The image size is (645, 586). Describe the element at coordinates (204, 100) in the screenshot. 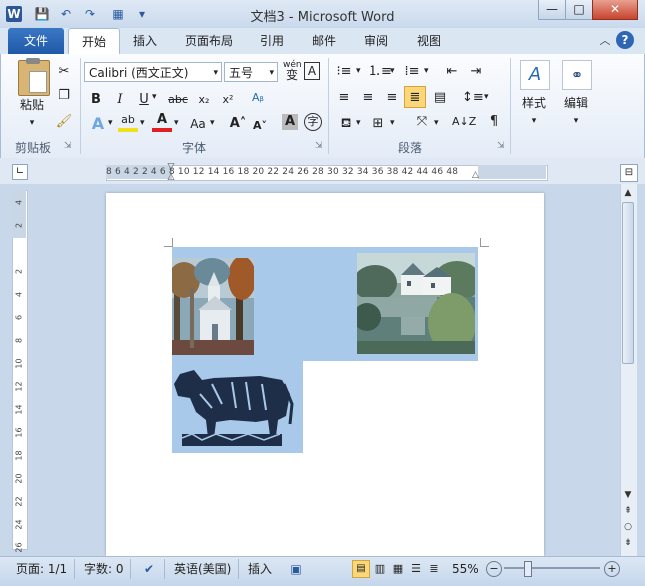

I see `subscript-icon: x₂` at that location.